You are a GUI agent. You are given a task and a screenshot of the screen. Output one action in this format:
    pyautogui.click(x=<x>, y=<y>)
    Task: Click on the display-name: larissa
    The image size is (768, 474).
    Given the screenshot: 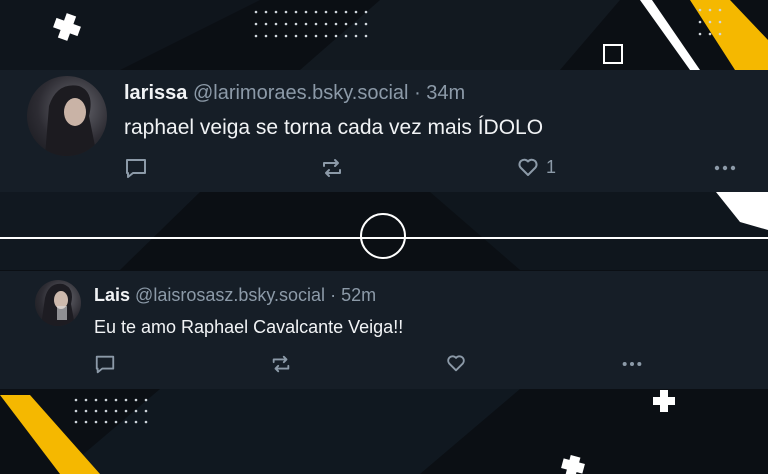 What is the action you would take?
    pyautogui.click(x=155, y=93)
    